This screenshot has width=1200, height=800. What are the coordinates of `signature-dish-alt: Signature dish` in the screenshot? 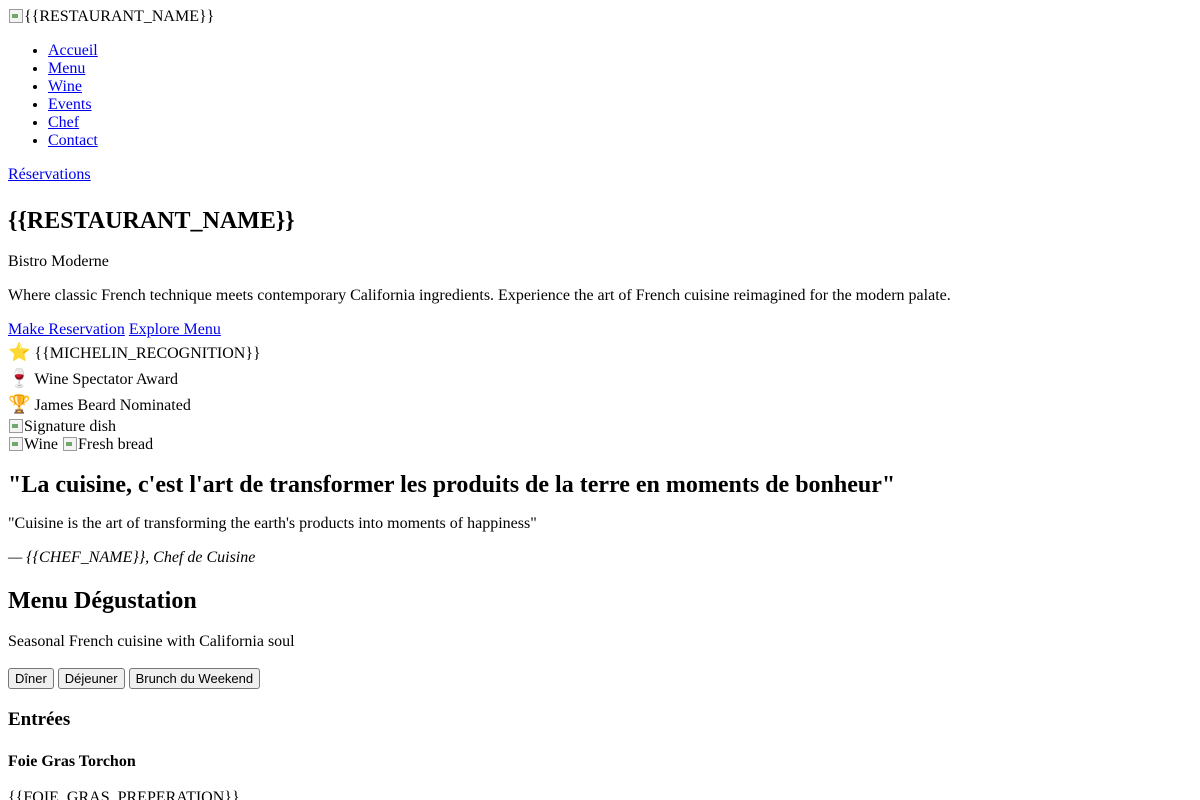 It's located at (70, 426).